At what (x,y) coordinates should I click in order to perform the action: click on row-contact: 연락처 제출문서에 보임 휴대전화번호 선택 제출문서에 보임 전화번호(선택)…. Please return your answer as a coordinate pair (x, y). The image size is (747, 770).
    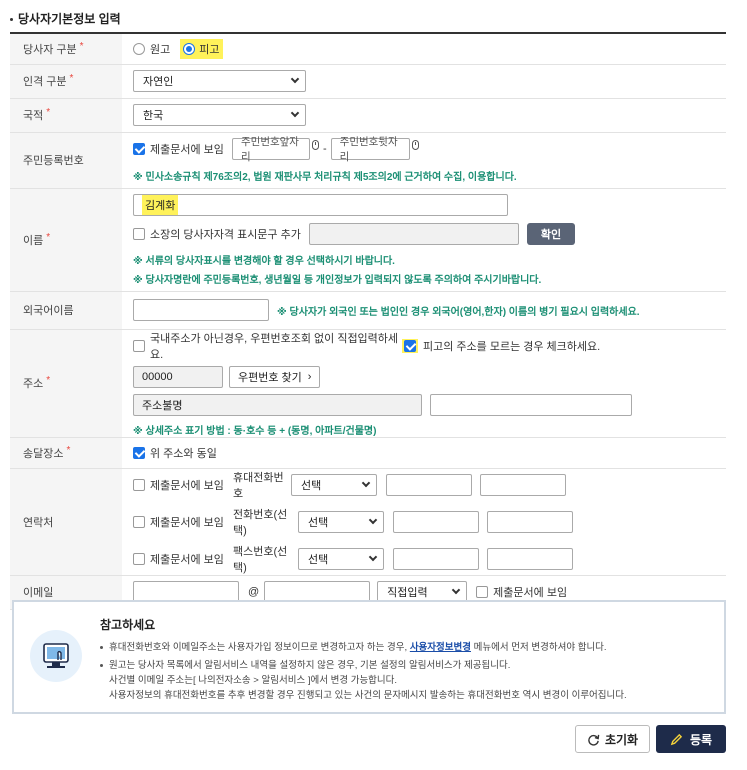
    Looking at the image, I should click on (368, 522).